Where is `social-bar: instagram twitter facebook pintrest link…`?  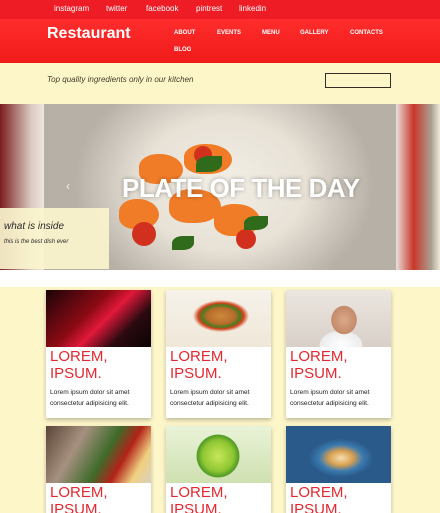 social-bar: instagram twitter facebook pintrest link… is located at coordinates (220, 9).